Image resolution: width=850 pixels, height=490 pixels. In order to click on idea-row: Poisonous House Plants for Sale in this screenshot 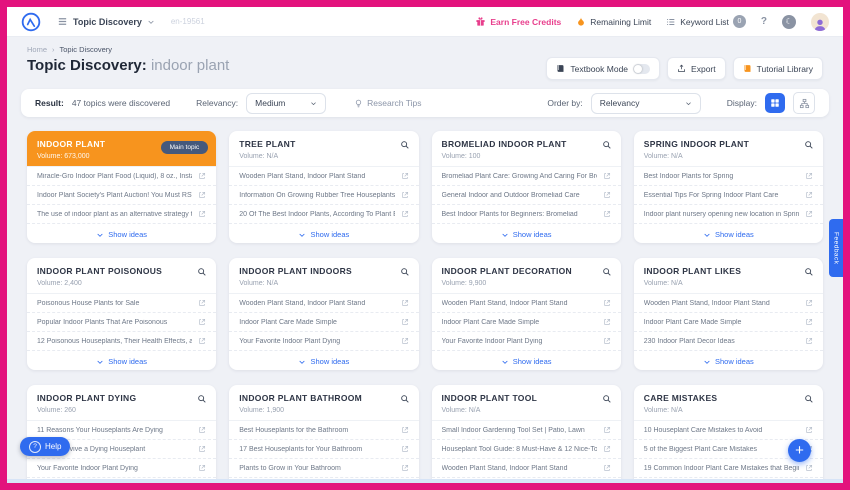, I will do `click(122, 303)`.